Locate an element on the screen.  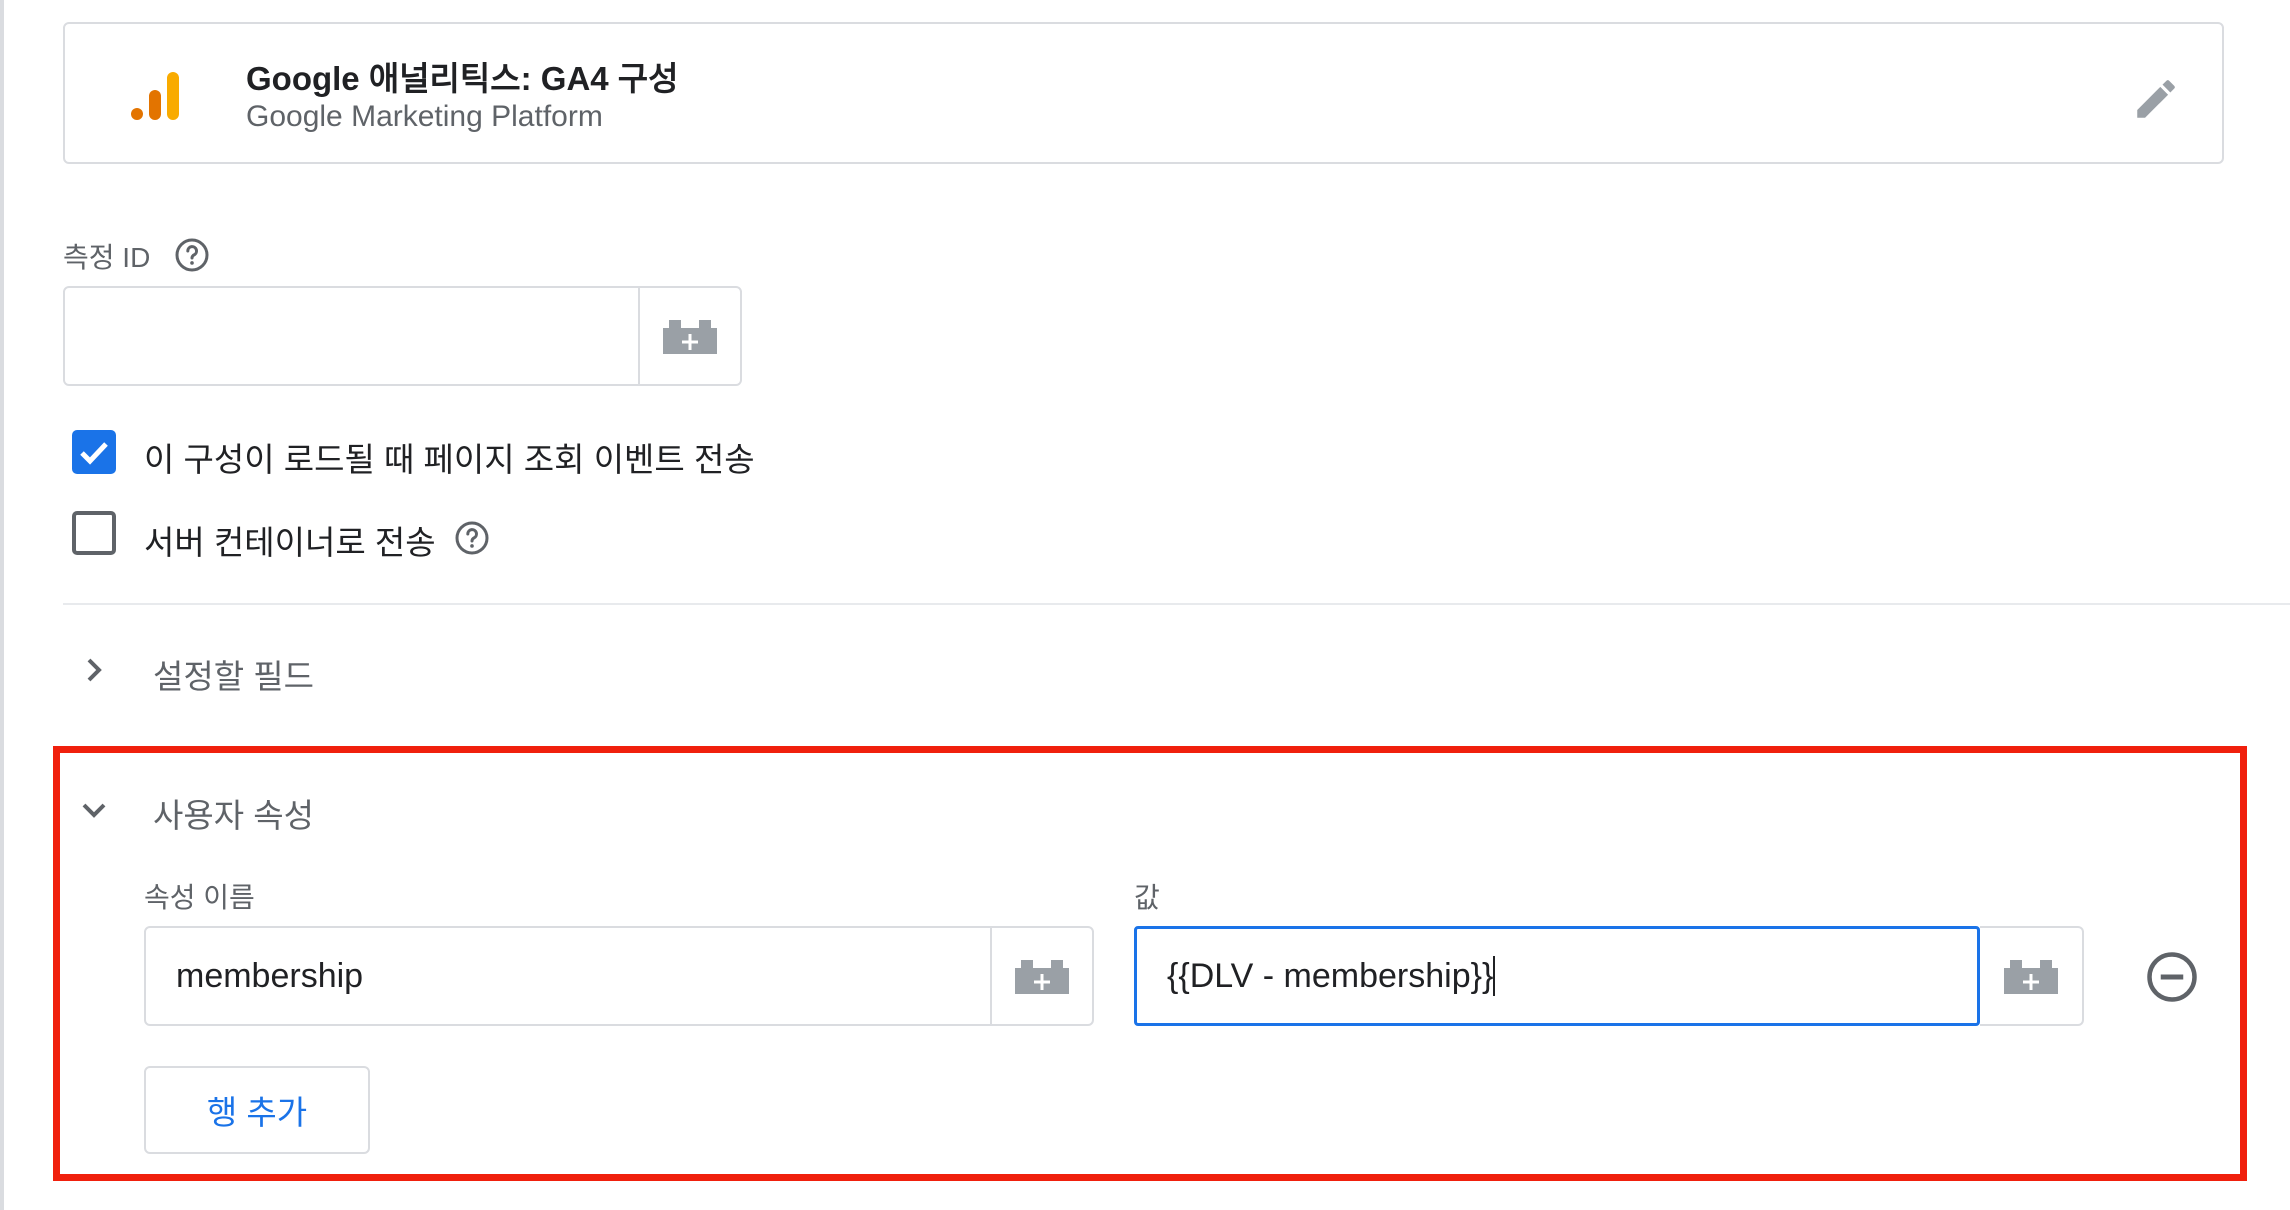
tag-type-subtitle: Google Marketing Platform is located at coordinates (424, 116).